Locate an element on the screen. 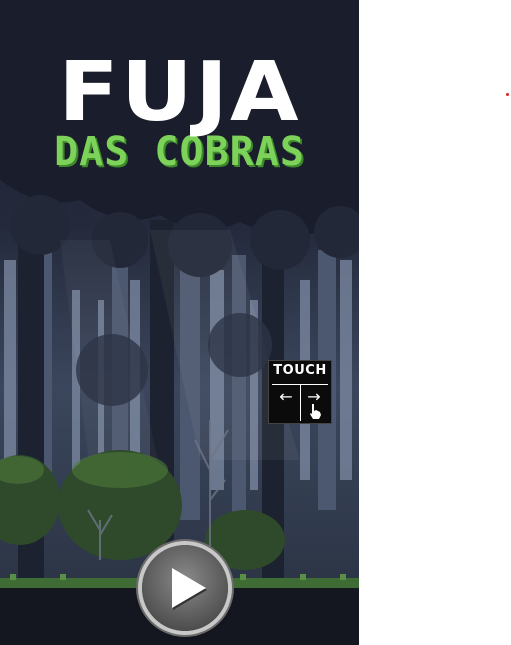 This screenshot has height=645, width=511. pointer-hand-icon is located at coordinates (315, 411).